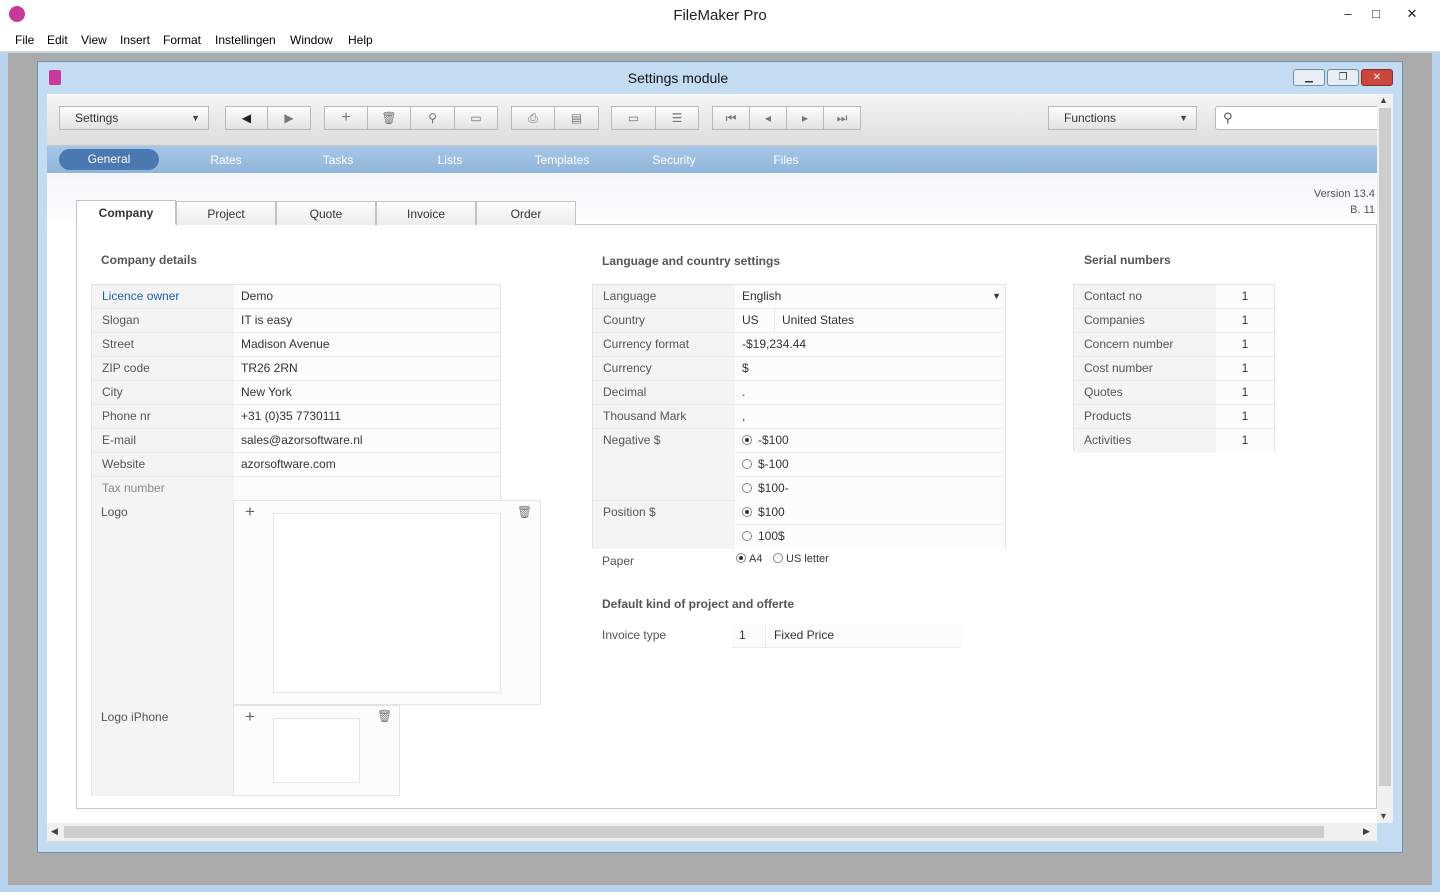  What do you see at coordinates (870, 537) in the screenshot?
I see `position-option-2: 100$` at bounding box center [870, 537].